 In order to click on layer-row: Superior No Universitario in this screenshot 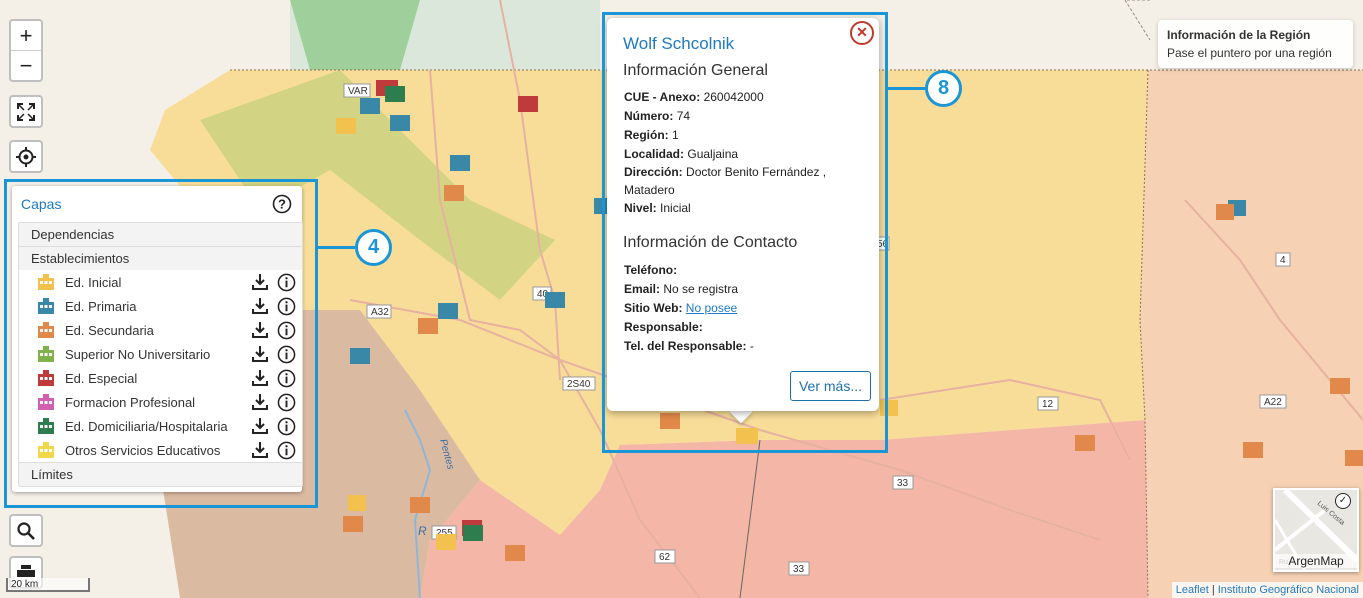, I will do `click(160, 354)`.